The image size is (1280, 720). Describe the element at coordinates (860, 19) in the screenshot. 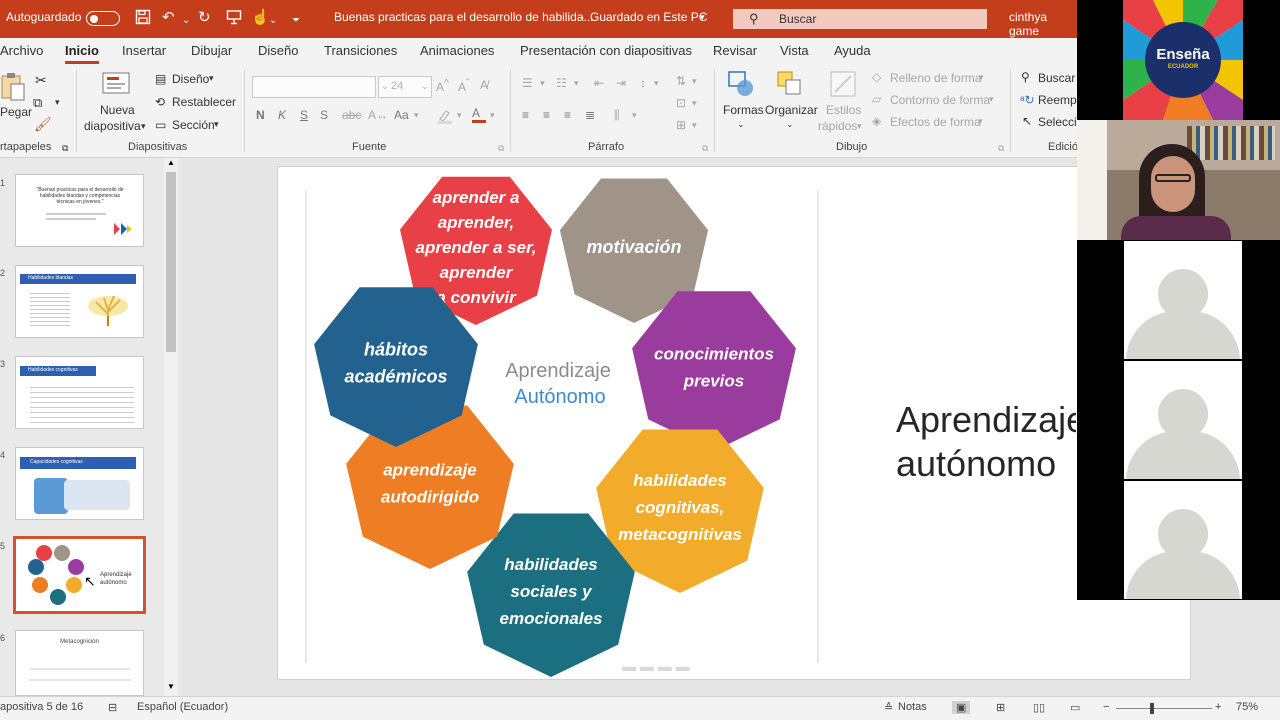

I see `search-box: ⚲ Buscar` at that location.